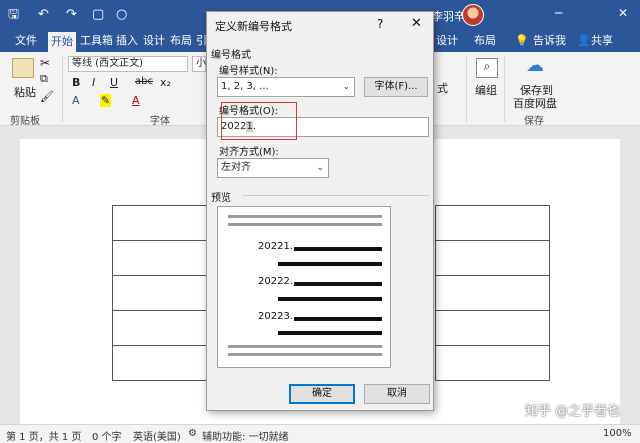  I want to click on page-count: 第 1 页，共 1 页, so click(43, 435).